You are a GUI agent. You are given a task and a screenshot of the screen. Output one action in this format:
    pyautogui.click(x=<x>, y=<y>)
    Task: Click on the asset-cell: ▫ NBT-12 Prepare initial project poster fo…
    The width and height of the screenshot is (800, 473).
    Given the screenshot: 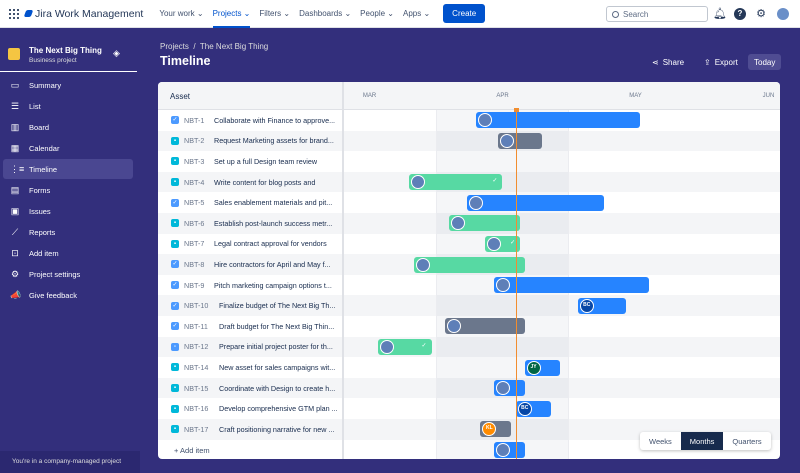 What is the action you would take?
    pyautogui.click(x=250, y=347)
    